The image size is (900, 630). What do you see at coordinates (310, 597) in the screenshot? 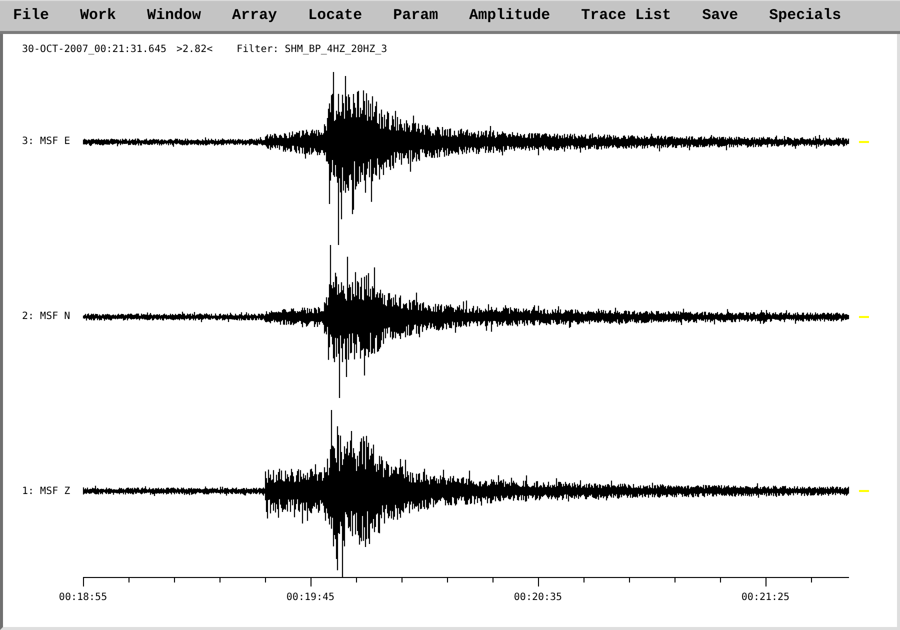
I see `time-label: 00:19:45` at bounding box center [310, 597].